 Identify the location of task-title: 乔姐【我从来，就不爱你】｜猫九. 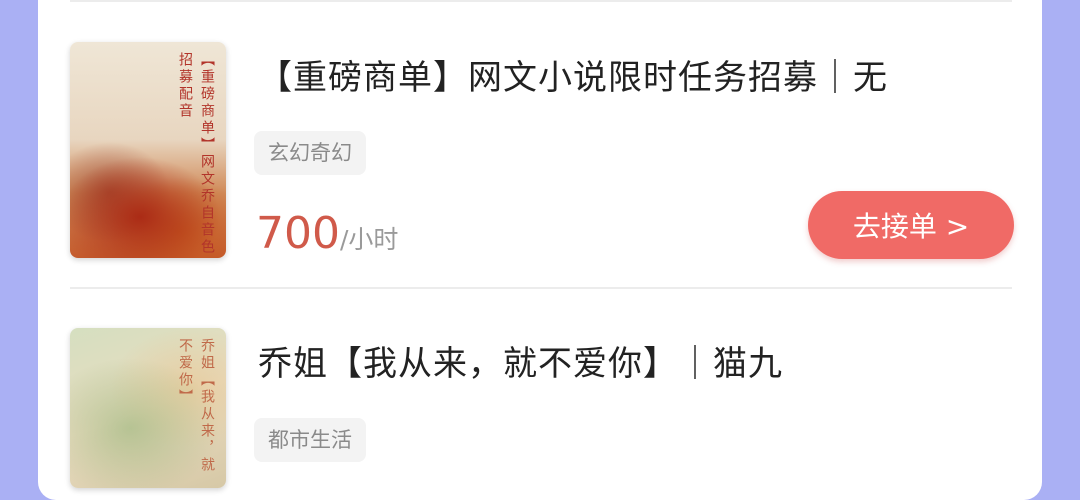
(520, 360).